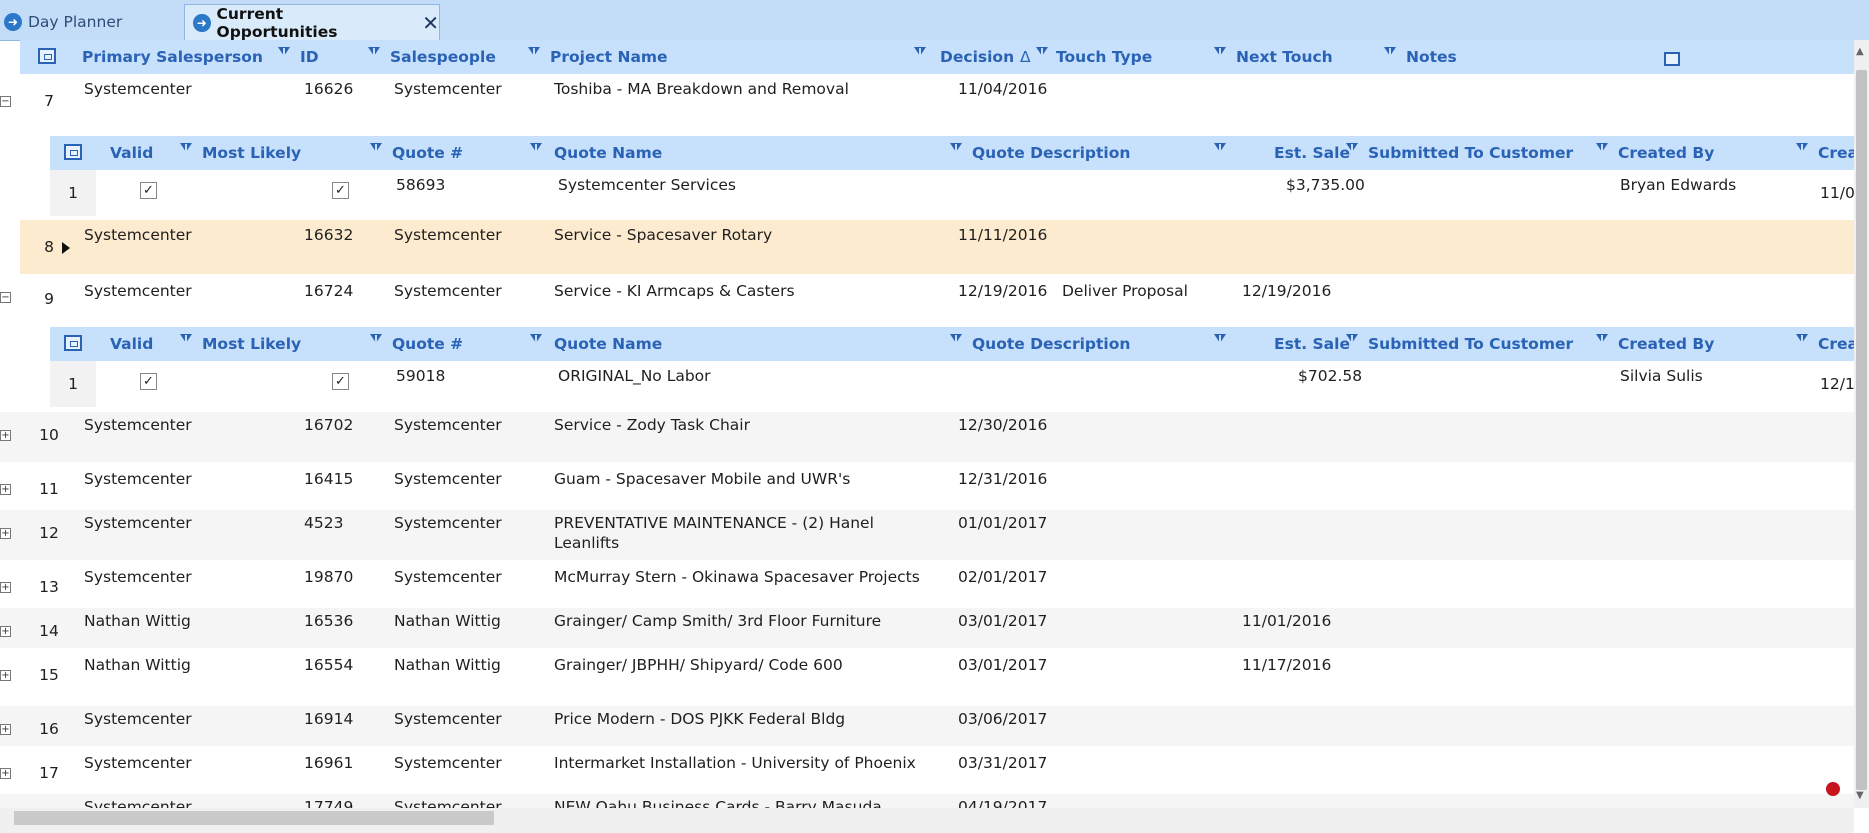 The image size is (1869, 833). Describe the element at coordinates (329, 719) in the screenshot. I see `cell-id: 16914` at that location.